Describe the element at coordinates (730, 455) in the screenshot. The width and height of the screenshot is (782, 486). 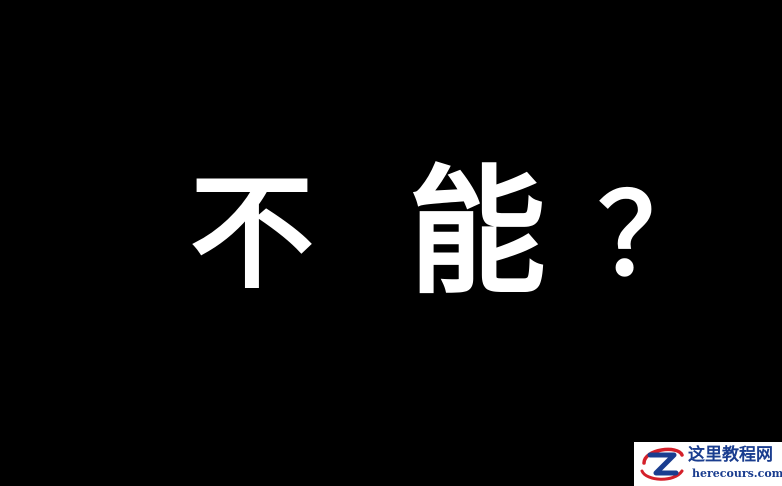
I see `watermark-title: 这里教程网` at that location.